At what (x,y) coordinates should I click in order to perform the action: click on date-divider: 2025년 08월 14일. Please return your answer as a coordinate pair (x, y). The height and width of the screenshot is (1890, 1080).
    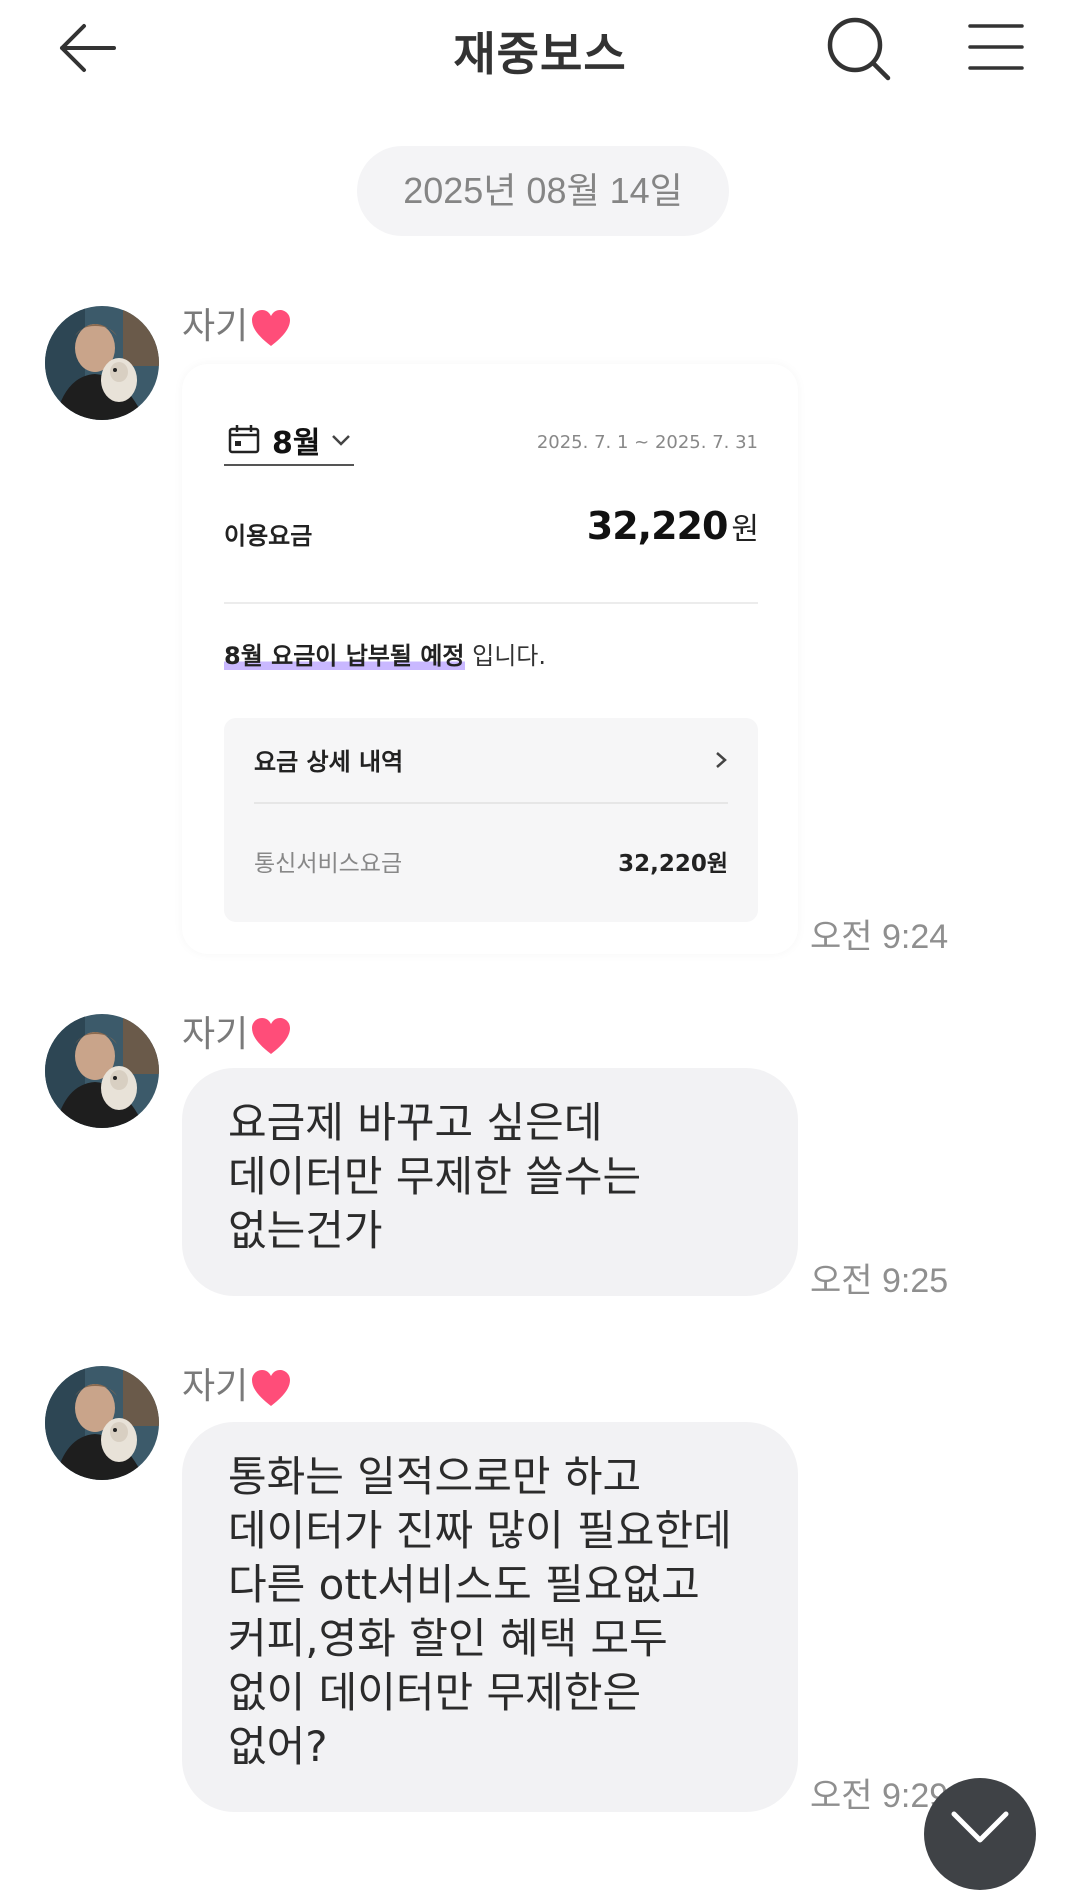
    Looking at the image, I should click on (543, 191).